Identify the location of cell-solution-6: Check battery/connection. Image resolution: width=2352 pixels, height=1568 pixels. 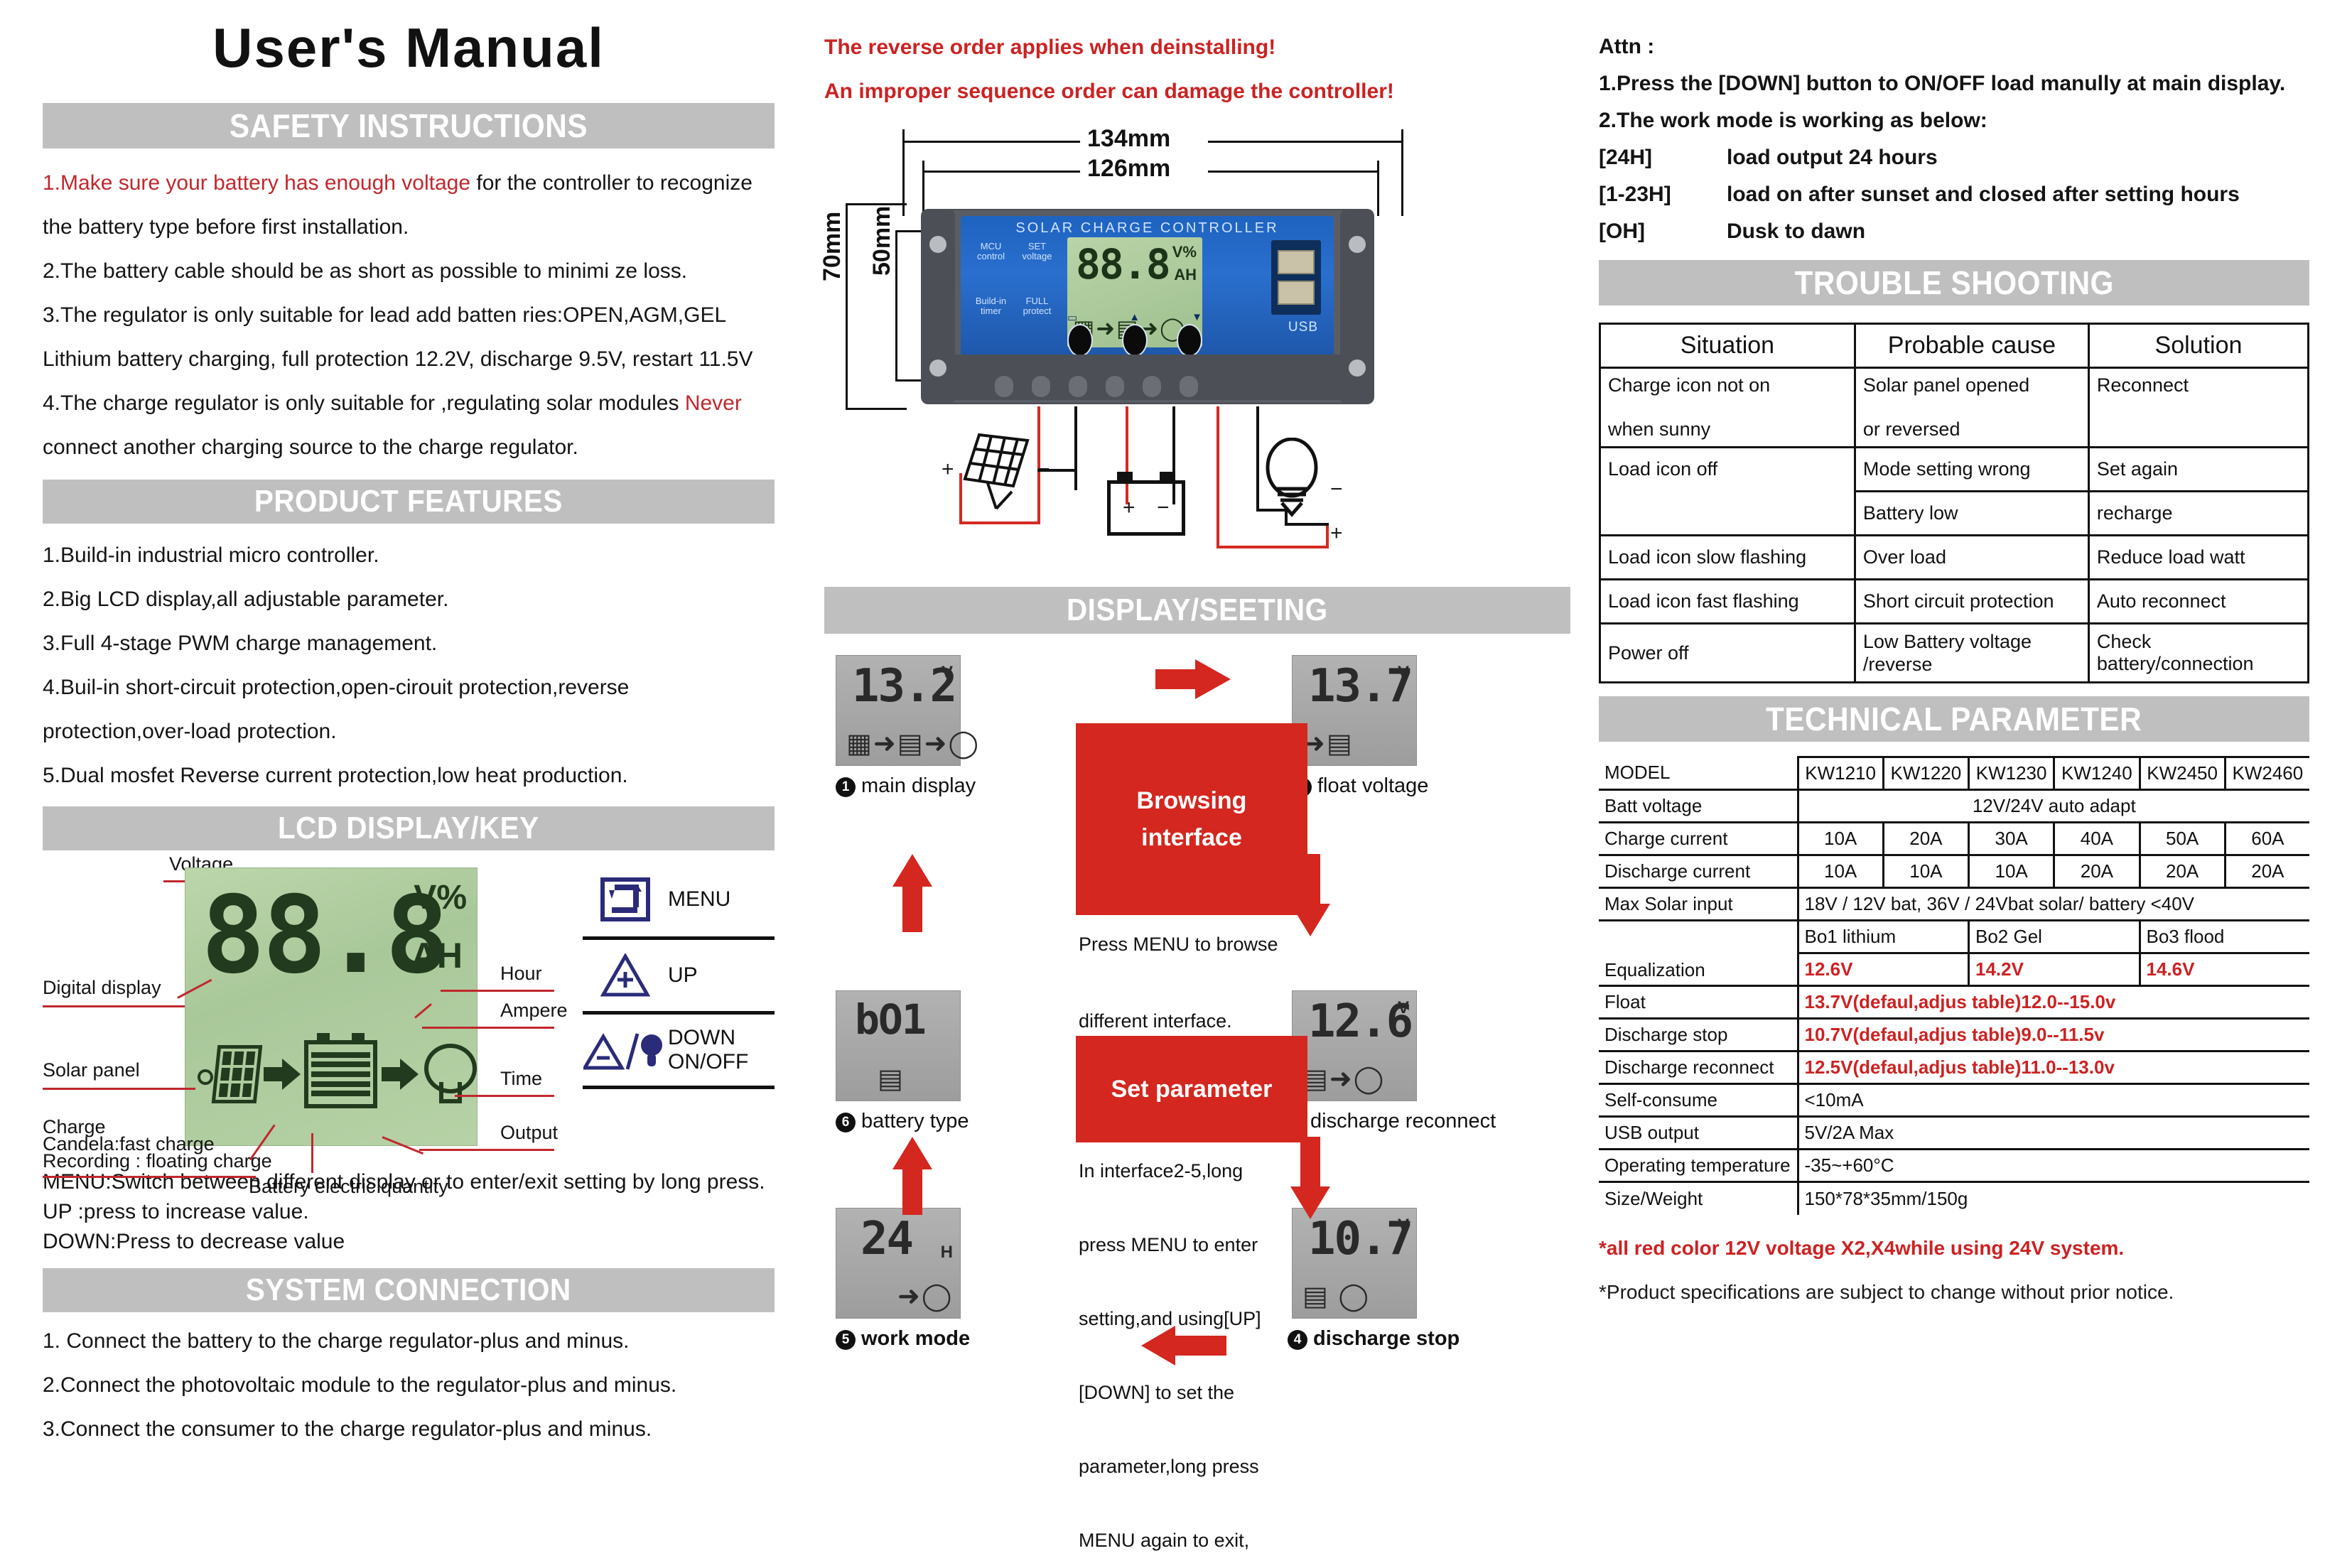
(2198, 652).